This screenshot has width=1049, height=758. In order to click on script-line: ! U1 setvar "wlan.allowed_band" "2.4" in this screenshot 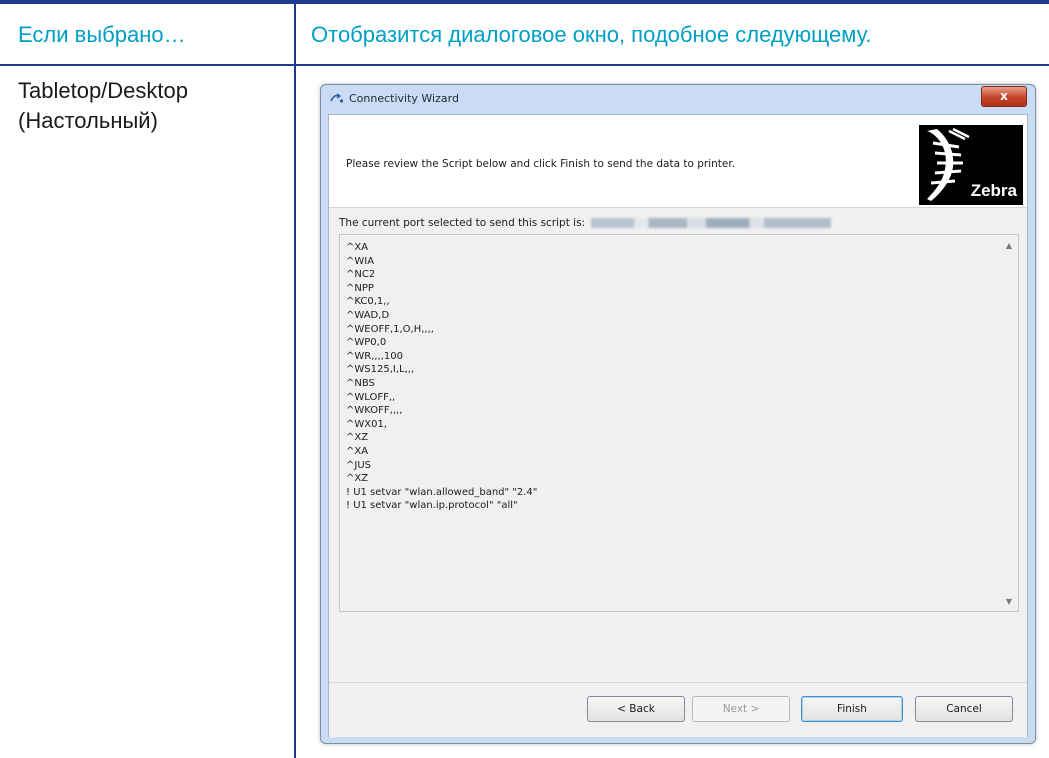, I will do `click(442, 492)`.